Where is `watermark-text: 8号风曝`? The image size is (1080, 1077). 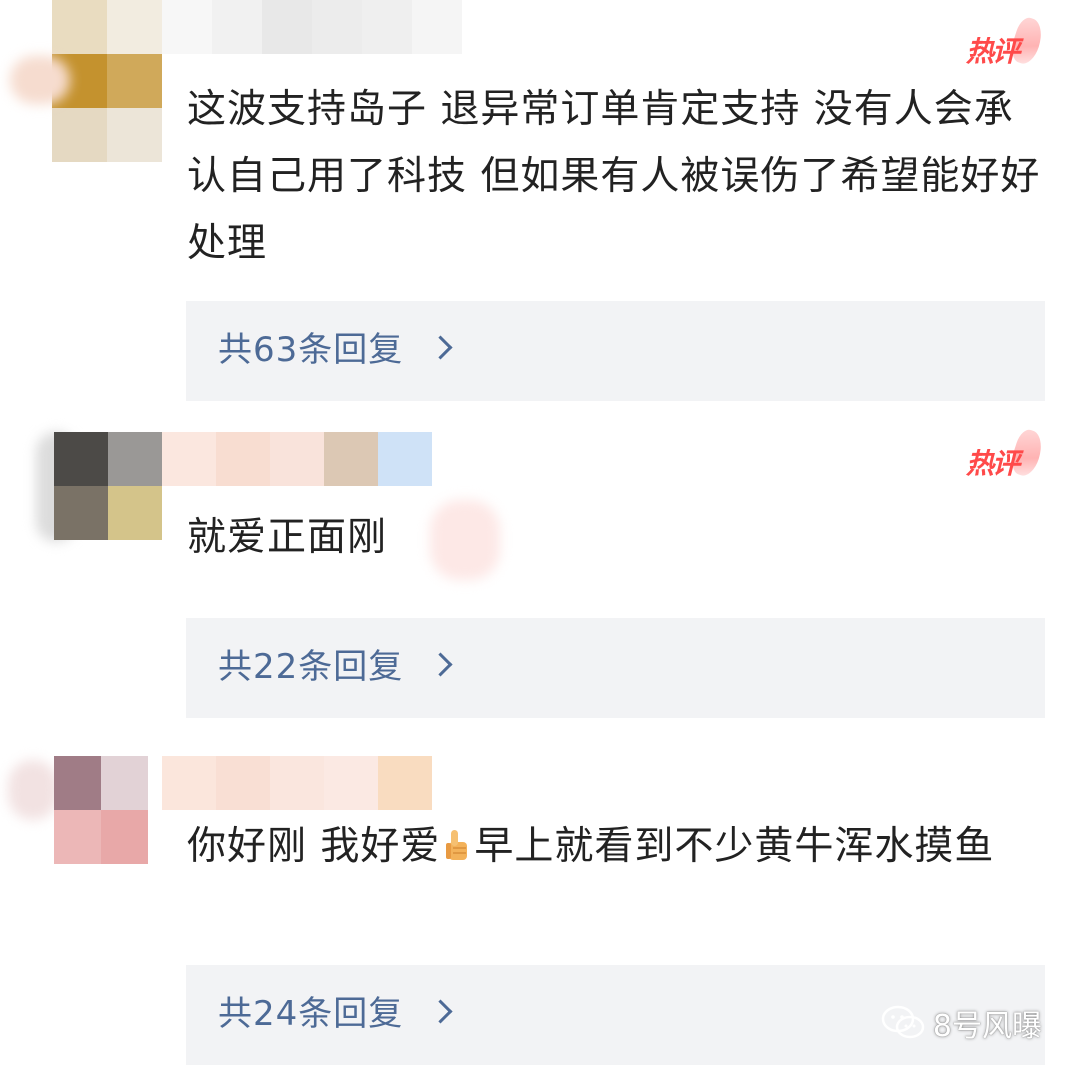 watermark-text: 8号风曝 is located at coordinates (987, 1026).